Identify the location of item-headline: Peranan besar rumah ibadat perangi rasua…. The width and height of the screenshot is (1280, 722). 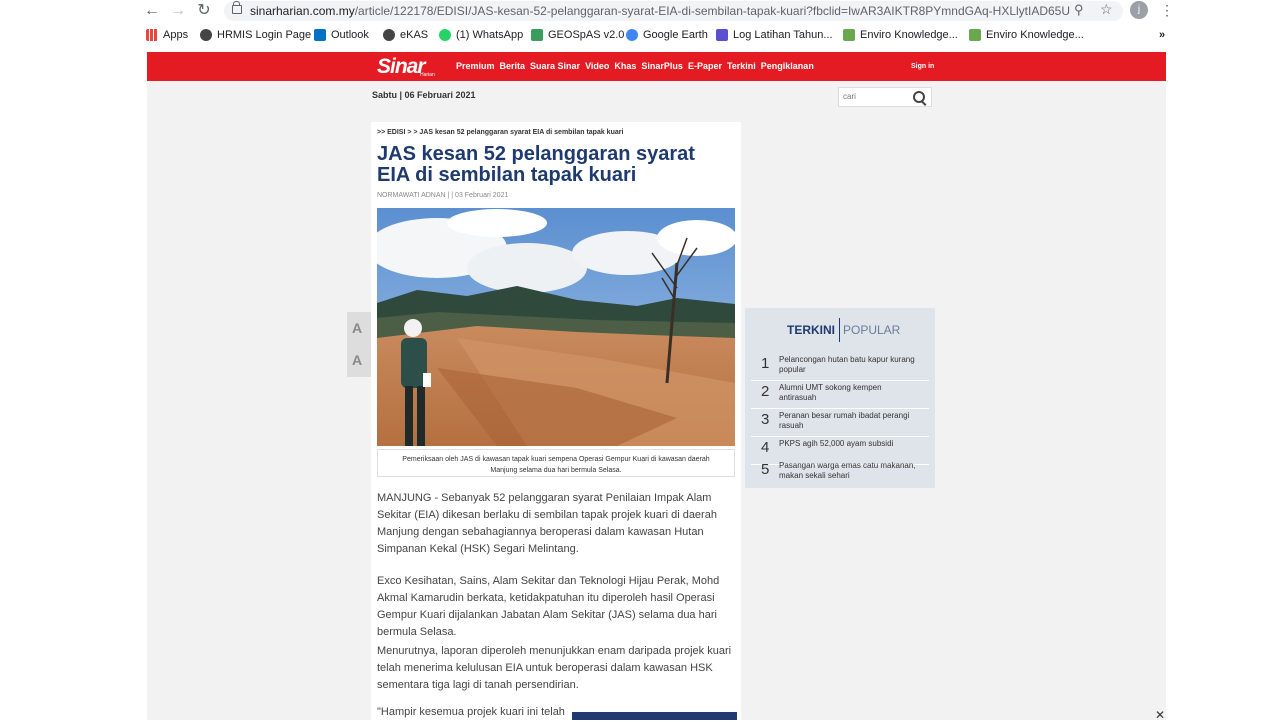
(849, 421).